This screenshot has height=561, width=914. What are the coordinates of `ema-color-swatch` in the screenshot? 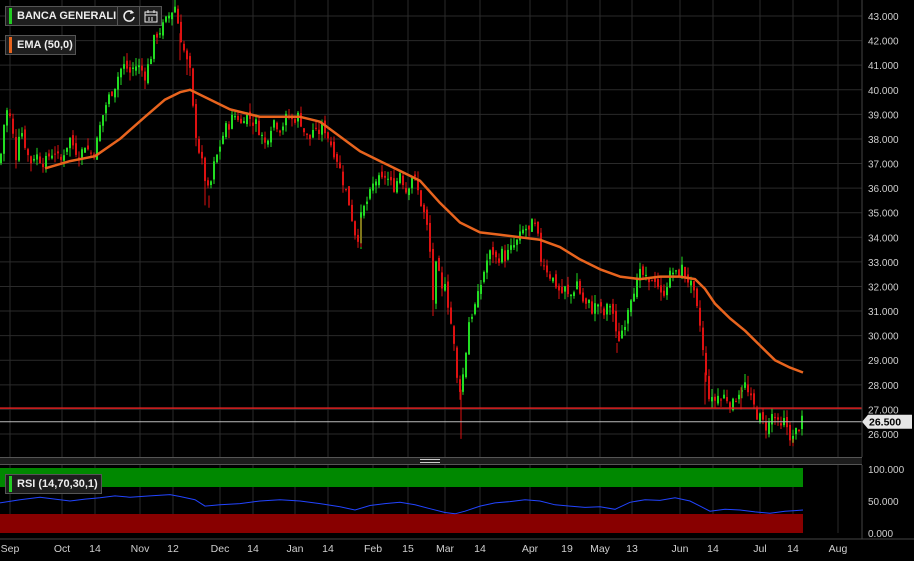 It's located at (10, 45).